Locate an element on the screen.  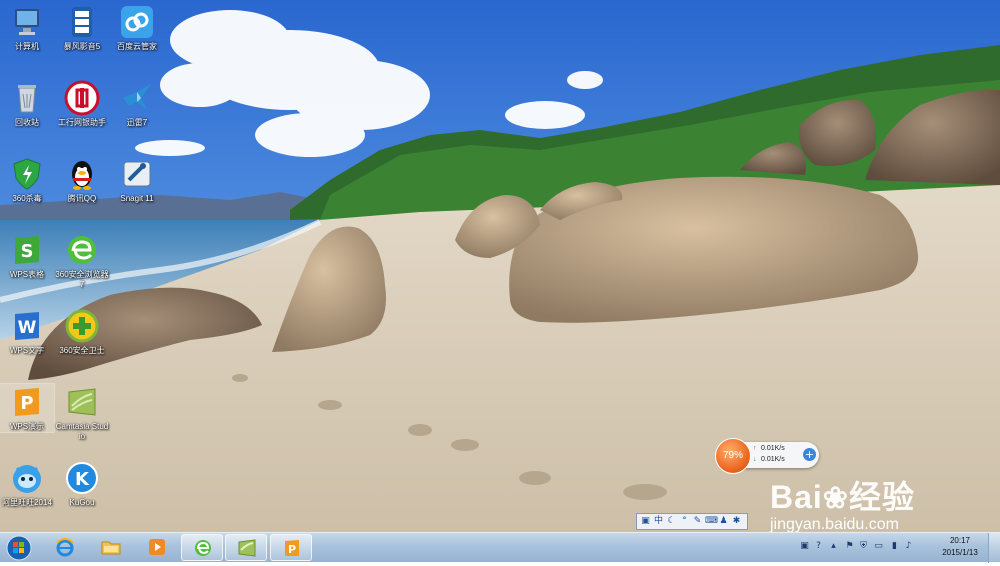
desktop-icon-360-browser: 360安全浏览器7 is located at coordinates (82, 261).